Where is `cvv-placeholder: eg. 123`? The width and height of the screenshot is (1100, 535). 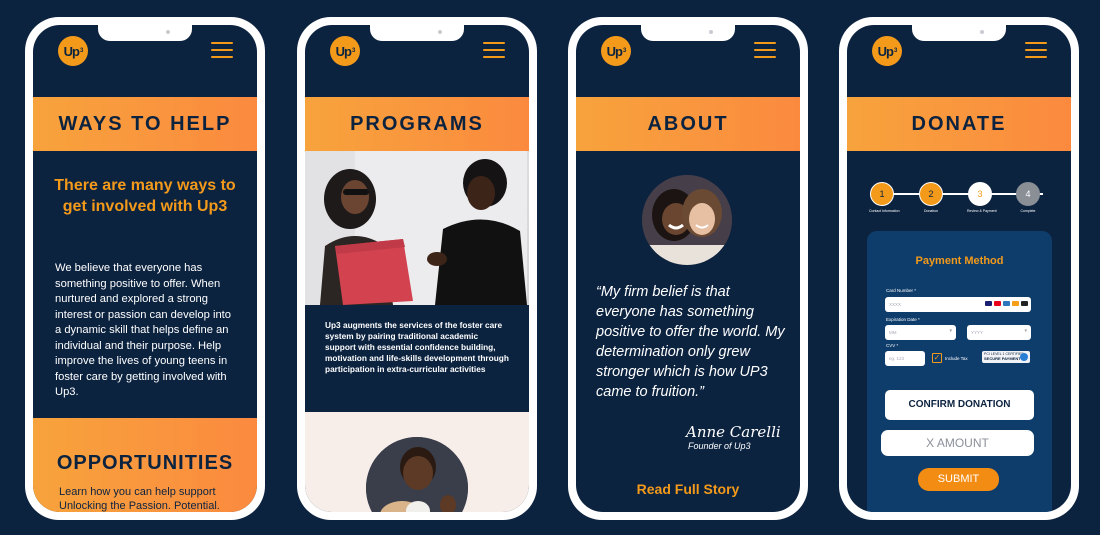 cvv-placeholder: eg. 123 is located at coordinates (897, 358).